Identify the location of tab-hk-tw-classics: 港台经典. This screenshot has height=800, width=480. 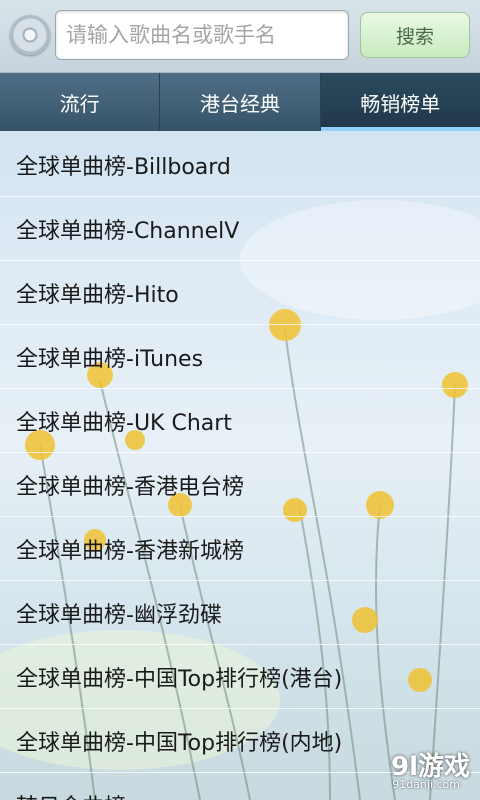
(240, 102).